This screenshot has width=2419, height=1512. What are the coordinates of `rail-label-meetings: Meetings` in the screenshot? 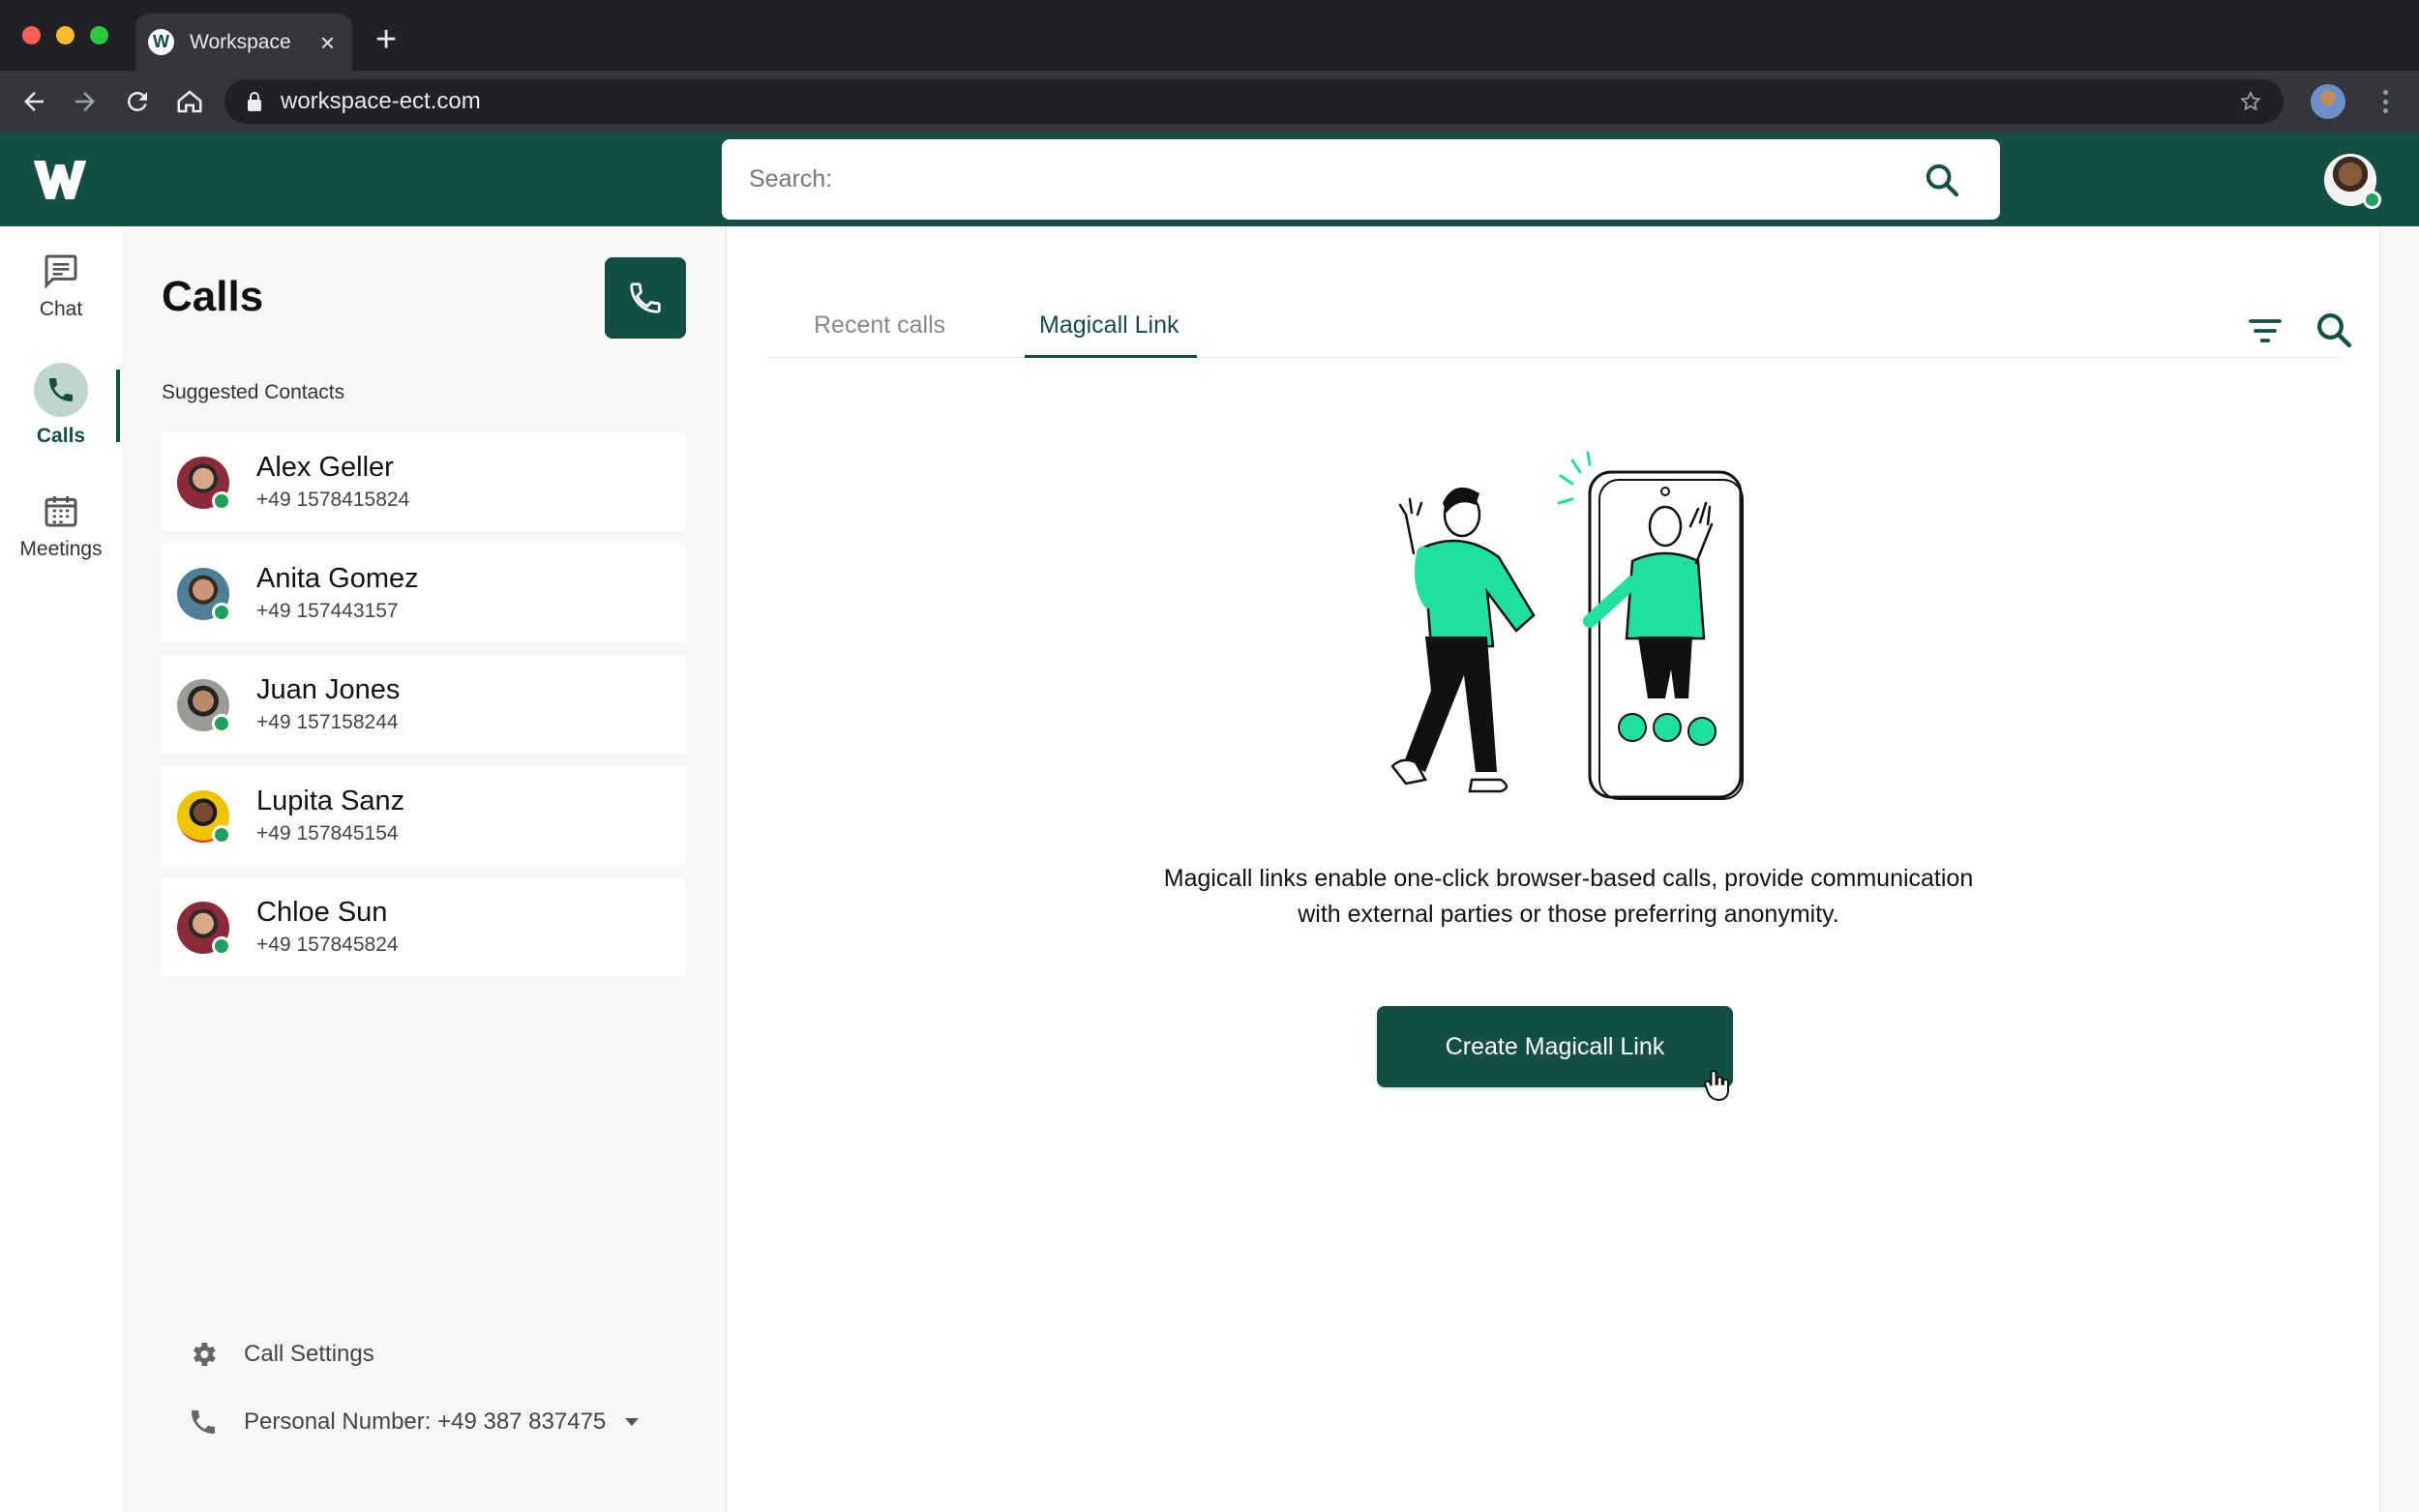 It's located at (61, 549).